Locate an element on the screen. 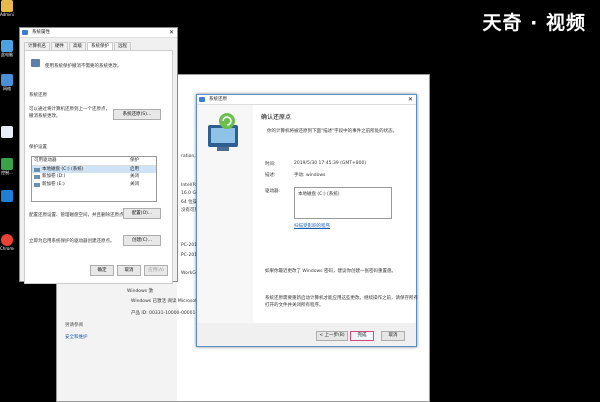 This screenshot has width=600, height=402. time-value: 2019/5/30 17:45:39 (GMT+800) is located at coordinates (330, 163).